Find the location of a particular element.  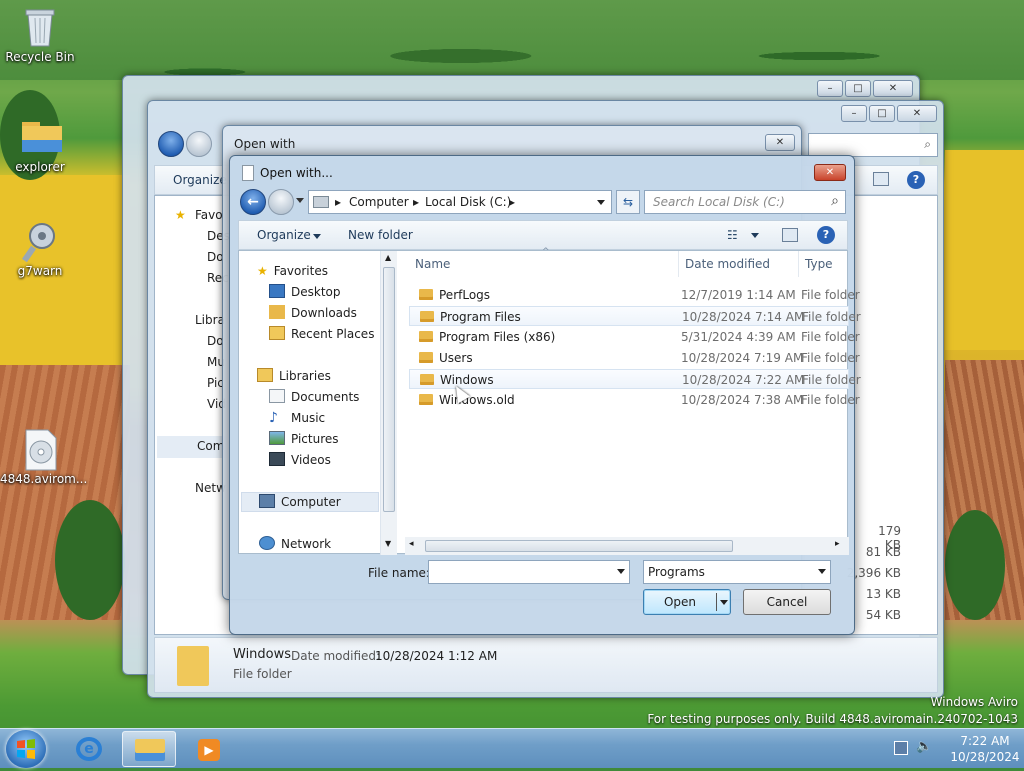

taskbar-internet-explorer: e is located at coordinates (89, 749).